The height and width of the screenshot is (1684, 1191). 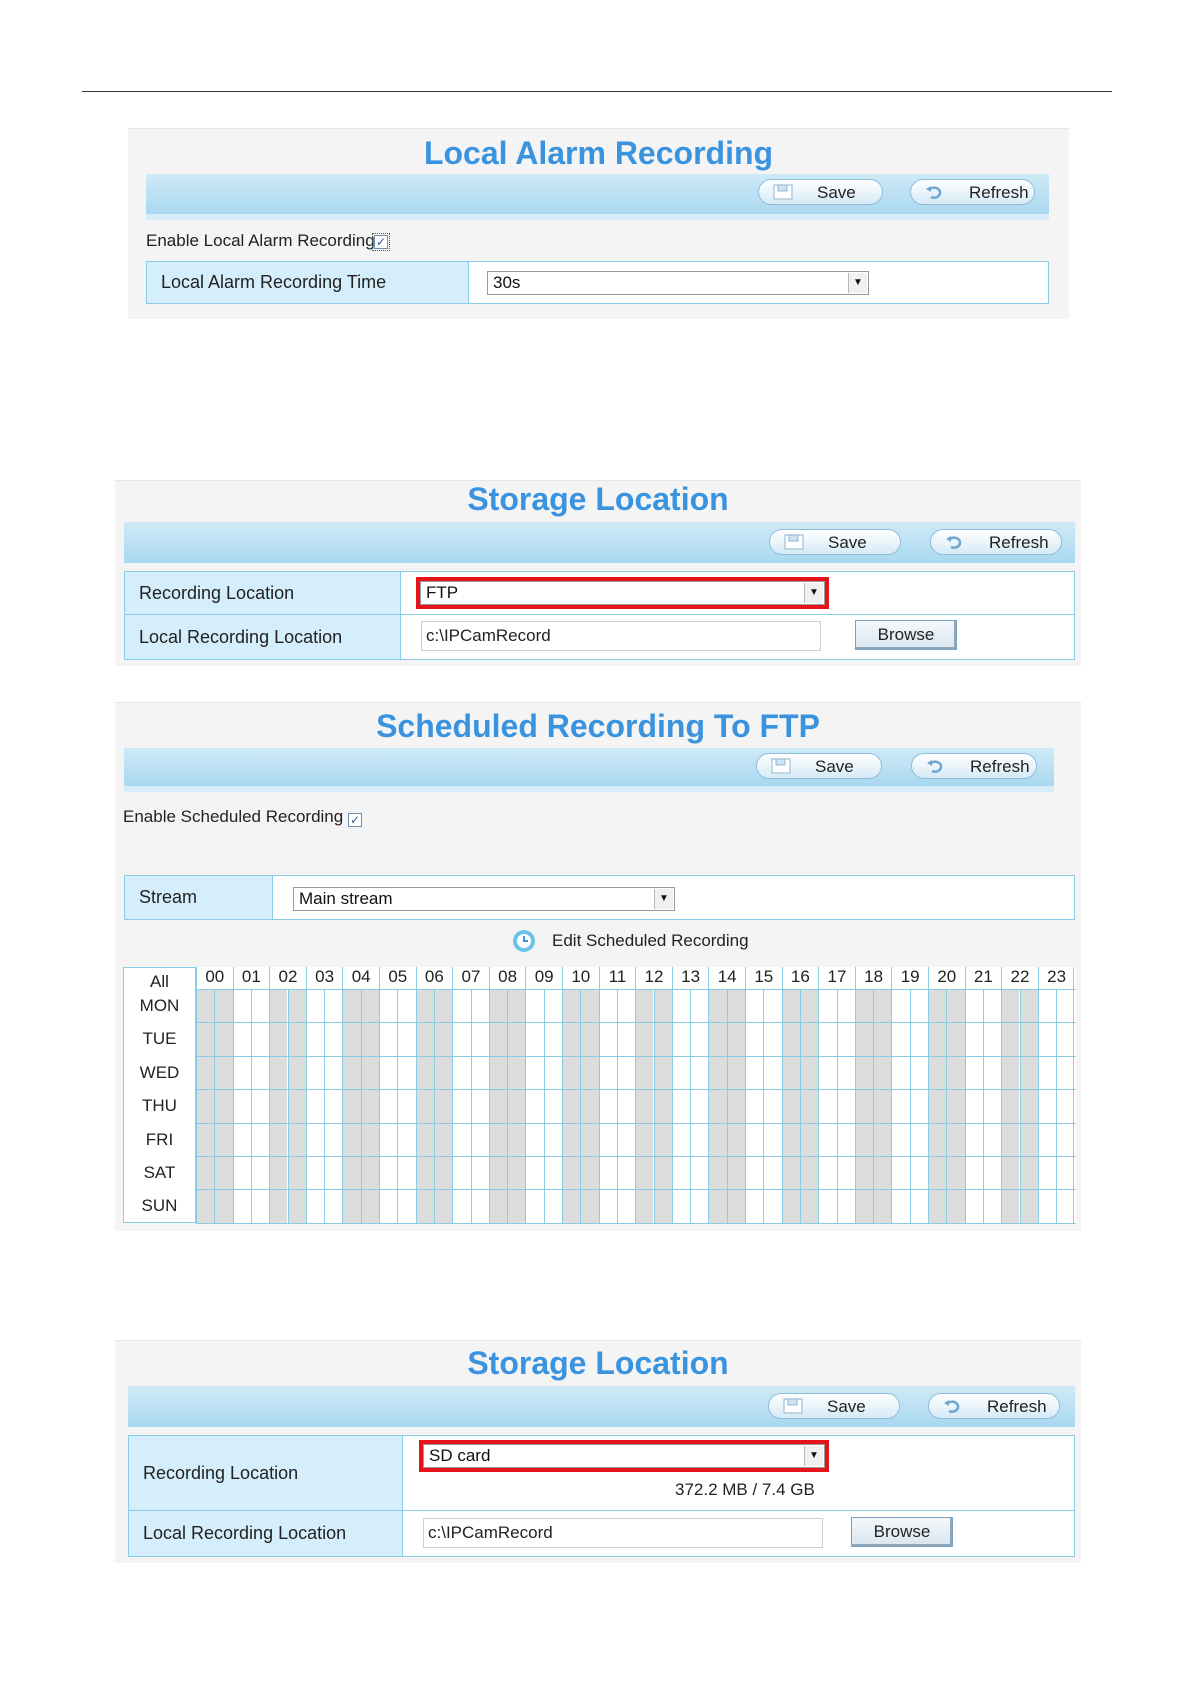 What do you see at coordinates (507, 978) in the screenshot?
I see `hour-label: 08` at bounding box center [507, 978].